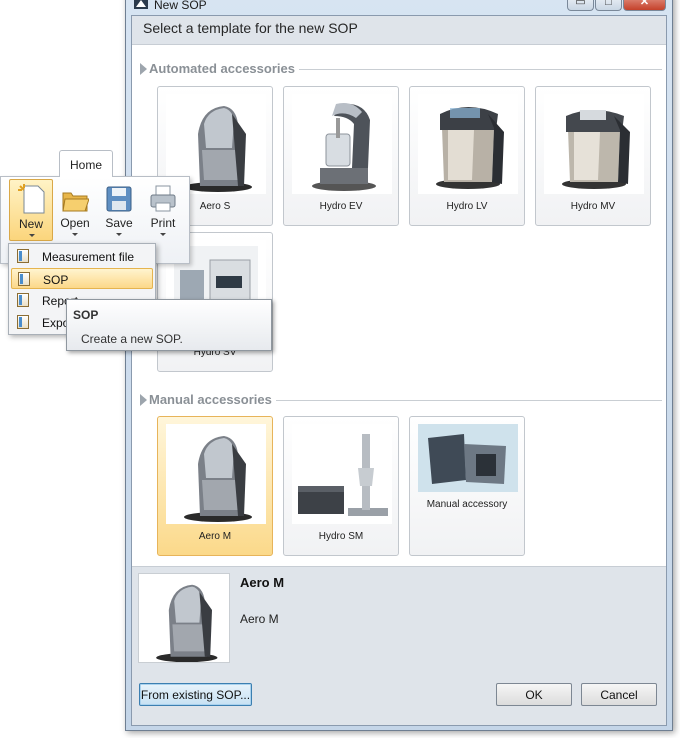 The image size is (680, 738). What do you see at coordinates (262, 582) in the screenshot?
I see `preview-name: Aero M` at bounding box center [262, 582].